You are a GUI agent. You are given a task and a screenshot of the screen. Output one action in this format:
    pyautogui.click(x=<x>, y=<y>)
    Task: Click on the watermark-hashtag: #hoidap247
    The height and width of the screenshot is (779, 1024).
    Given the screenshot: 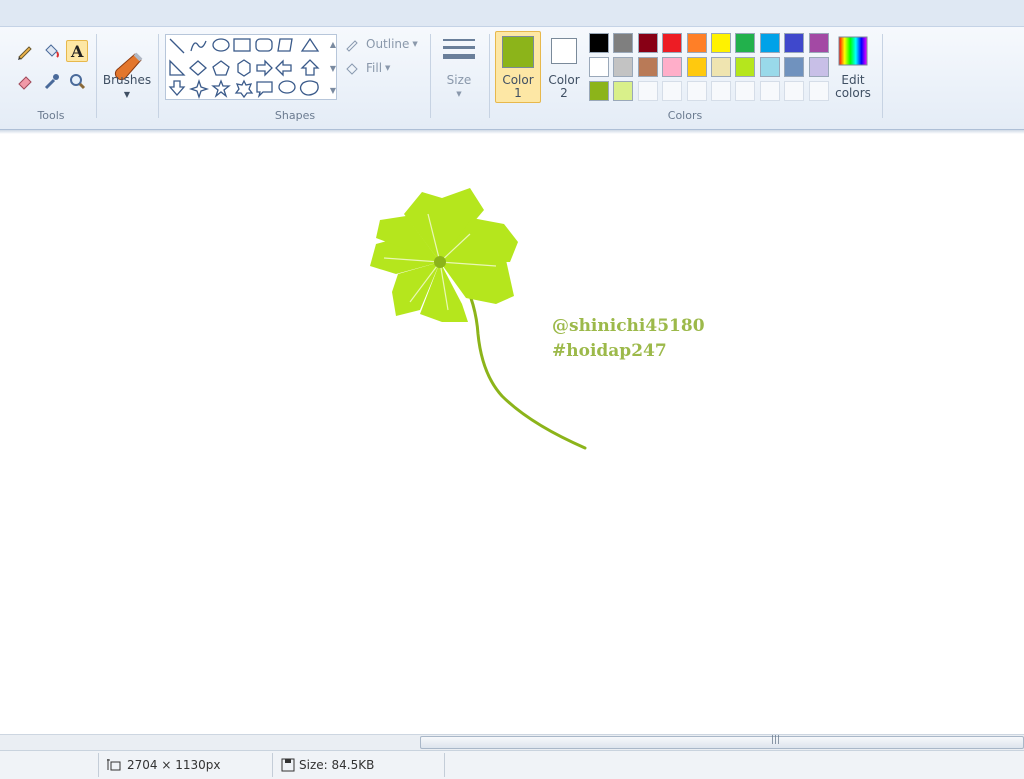 What is the action you would take?
    pyautogui.click(x=609, y=351)
    